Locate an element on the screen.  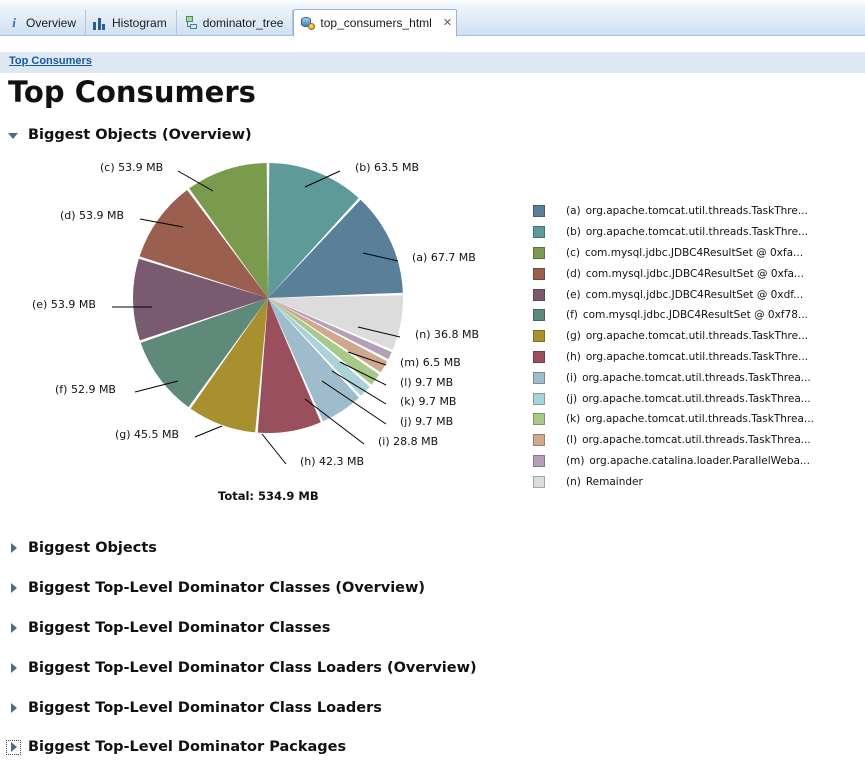
section-header-biggest-top-level-dominator-packages: Biggest Top-Level Dominator Packages is located at coordinates (176, 747).